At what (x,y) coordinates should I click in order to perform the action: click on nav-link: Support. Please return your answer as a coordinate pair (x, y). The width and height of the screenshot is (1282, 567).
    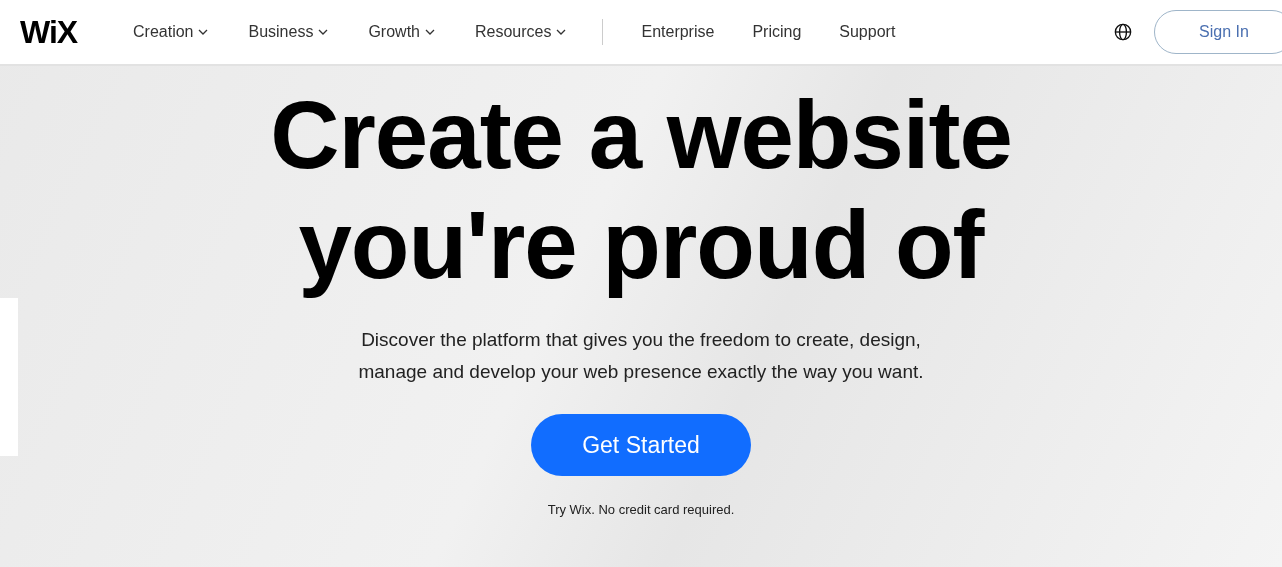
    Looking at the image, I should click on (867, 32).